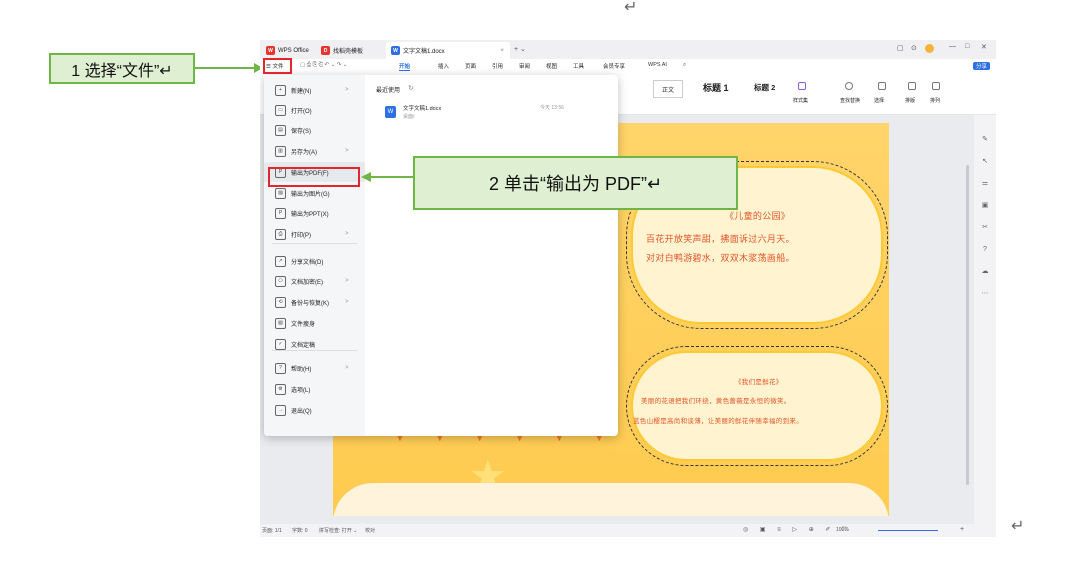 This screenshot has height=567, width=1080. I want to click on file-menu-item-label: 另存为(A), so click(304, 152).